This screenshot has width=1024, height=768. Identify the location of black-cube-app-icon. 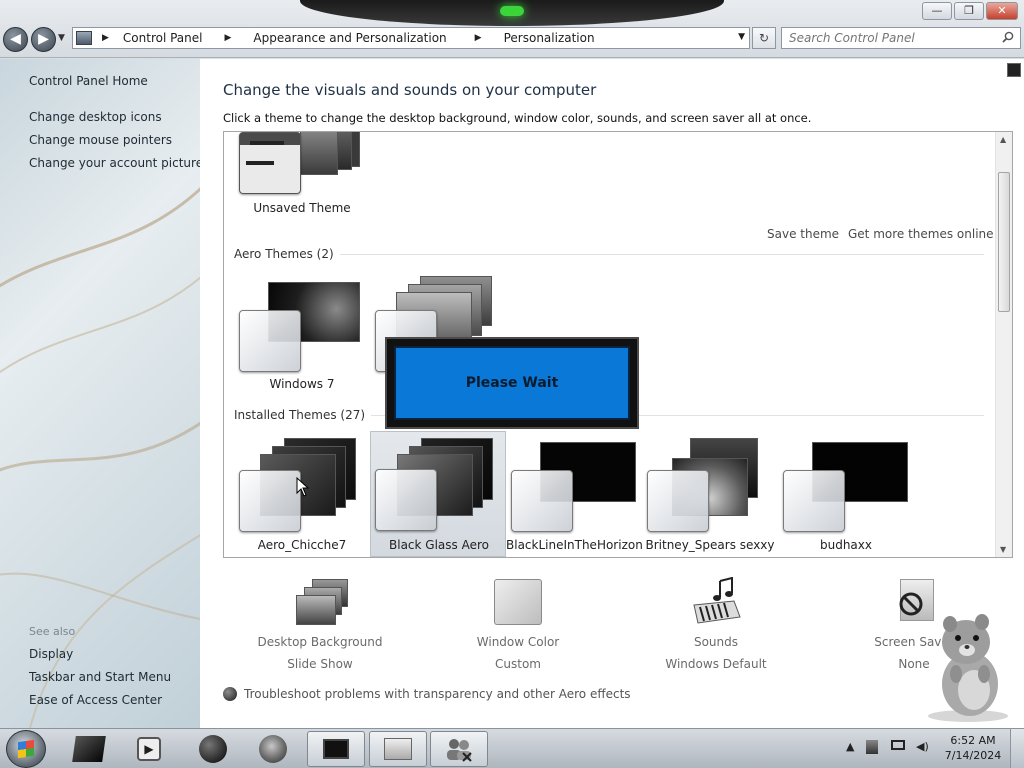
(89, 749).